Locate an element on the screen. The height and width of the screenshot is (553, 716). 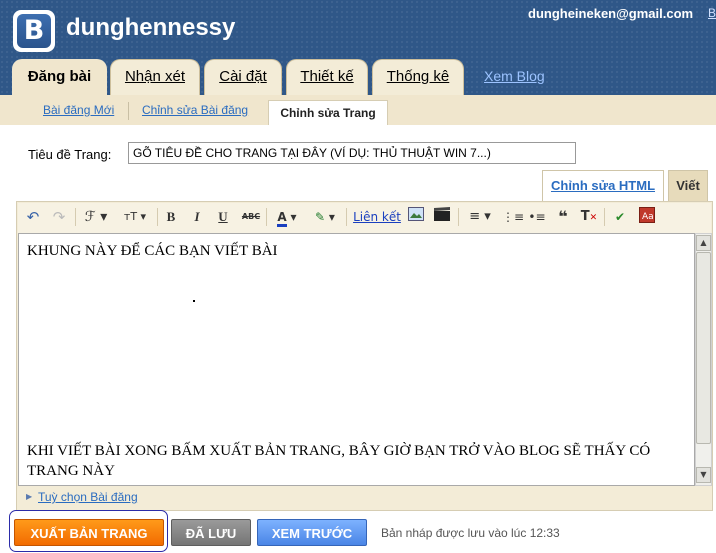
editor-text-top: KHUNG NÀY ĐỂ CÁC BẠN VIẾT BÀI is located at coordinates (152, 251).